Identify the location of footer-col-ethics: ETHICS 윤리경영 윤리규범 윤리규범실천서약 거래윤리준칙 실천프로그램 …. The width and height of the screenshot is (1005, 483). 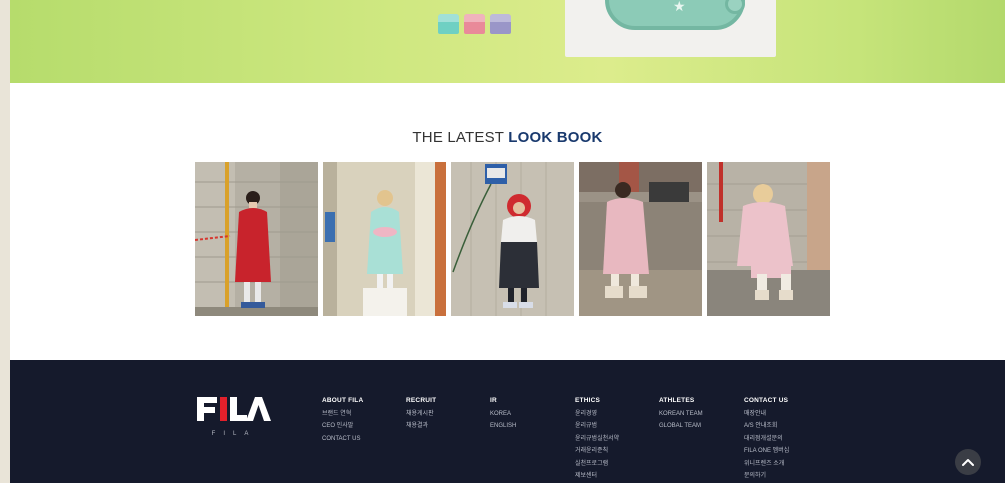
(597, 439).